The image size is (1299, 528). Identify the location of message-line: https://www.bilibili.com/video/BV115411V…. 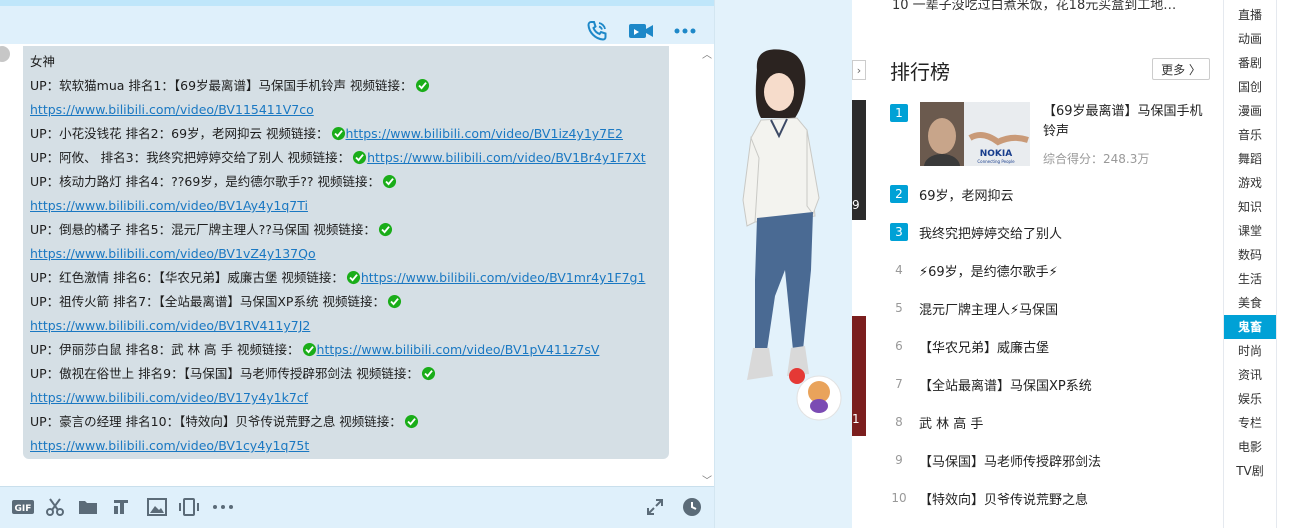
(349, 110).